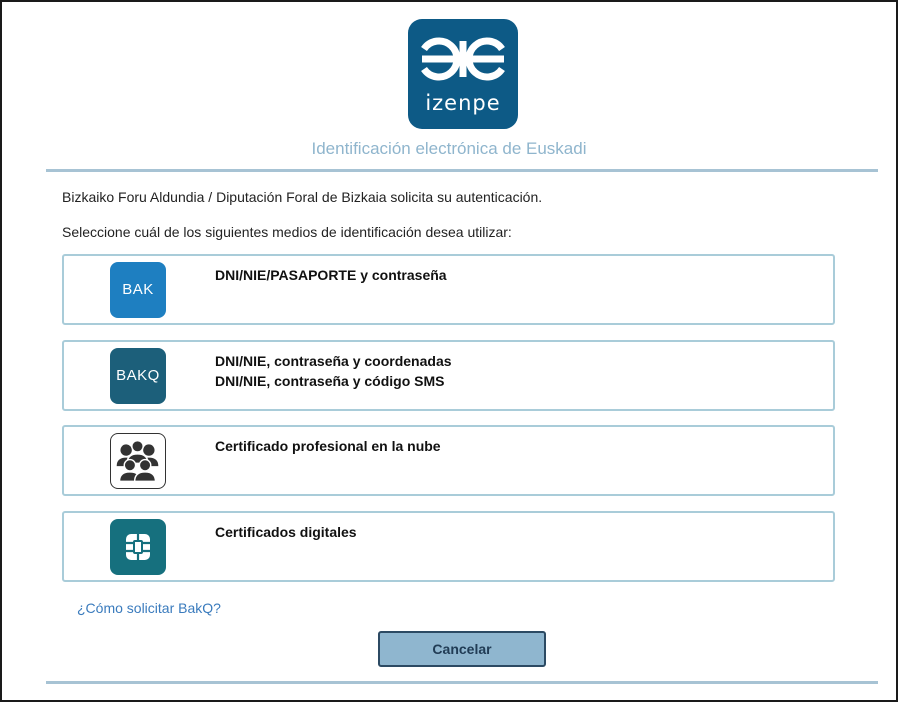  I want to click on divider-top, so click(462, 170).